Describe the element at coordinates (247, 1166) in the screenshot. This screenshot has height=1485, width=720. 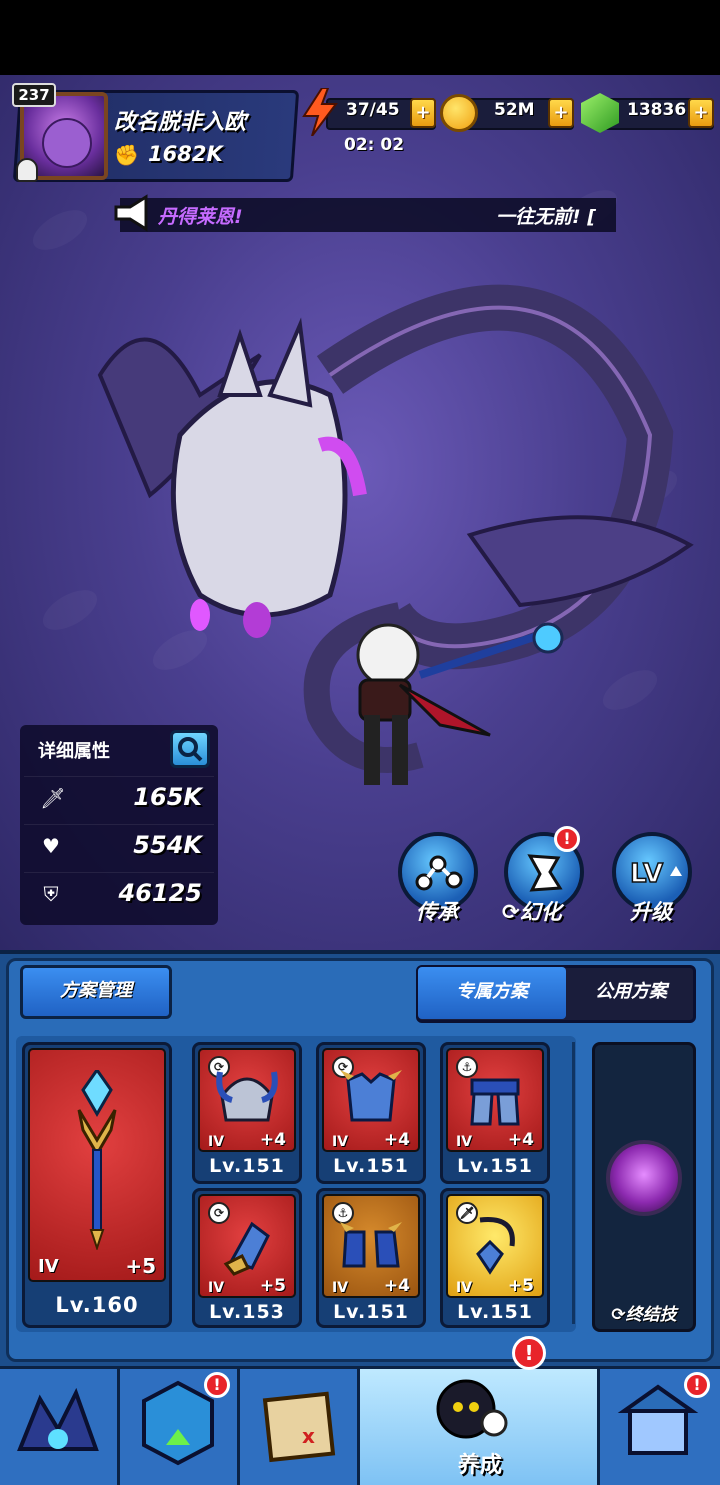
I see `helmet-level: Lv.151` at that location.